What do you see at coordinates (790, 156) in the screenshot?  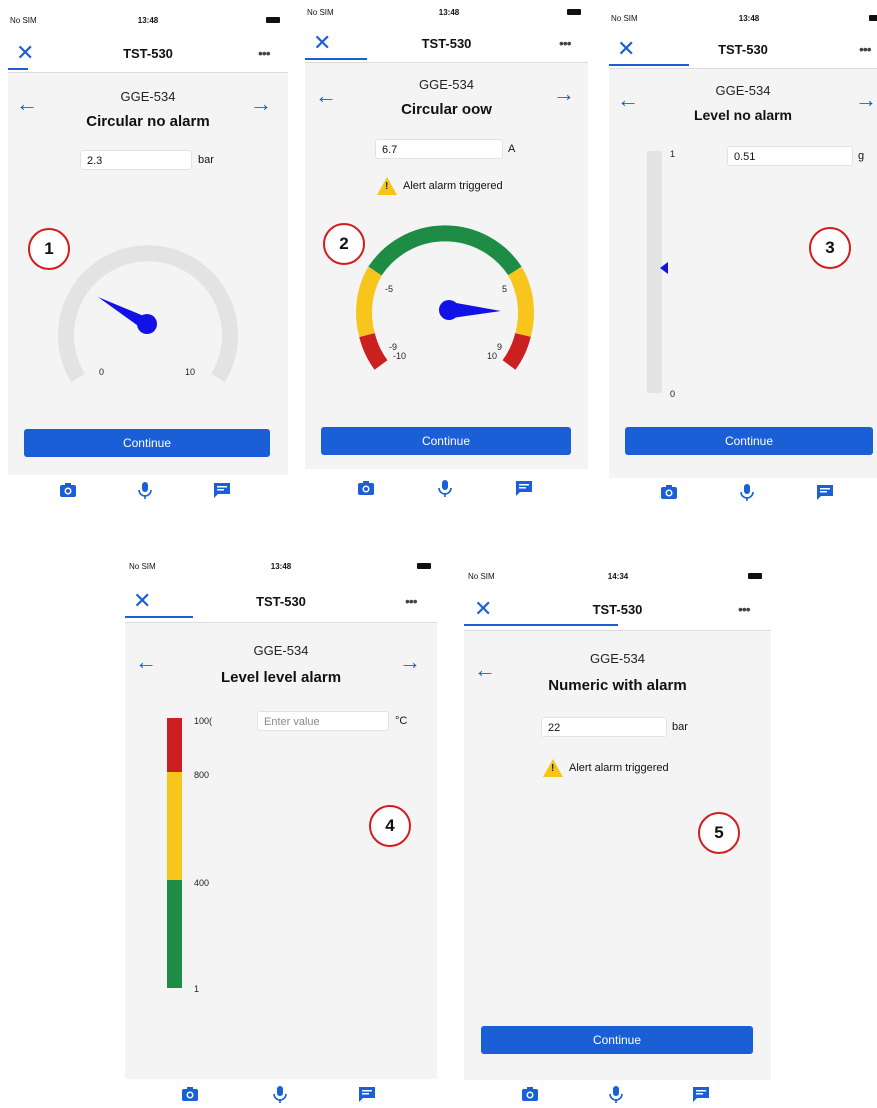 I see `value-input: 0.51` at bounding box center [790, 156].